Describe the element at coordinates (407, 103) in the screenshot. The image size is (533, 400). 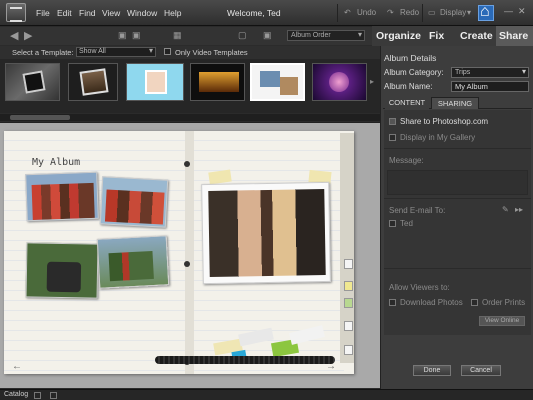
I see `tab-content: CONTENT` at that location.